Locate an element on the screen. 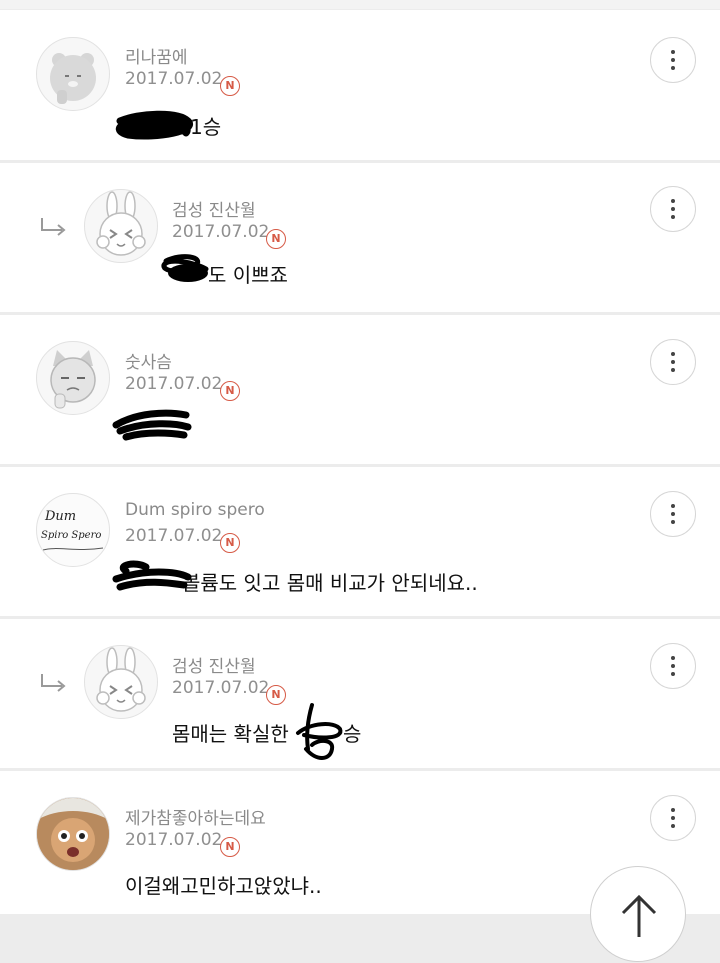 This screenshot has width=720, height=963. arrow-up-icon is located at coordinates (639, 915).